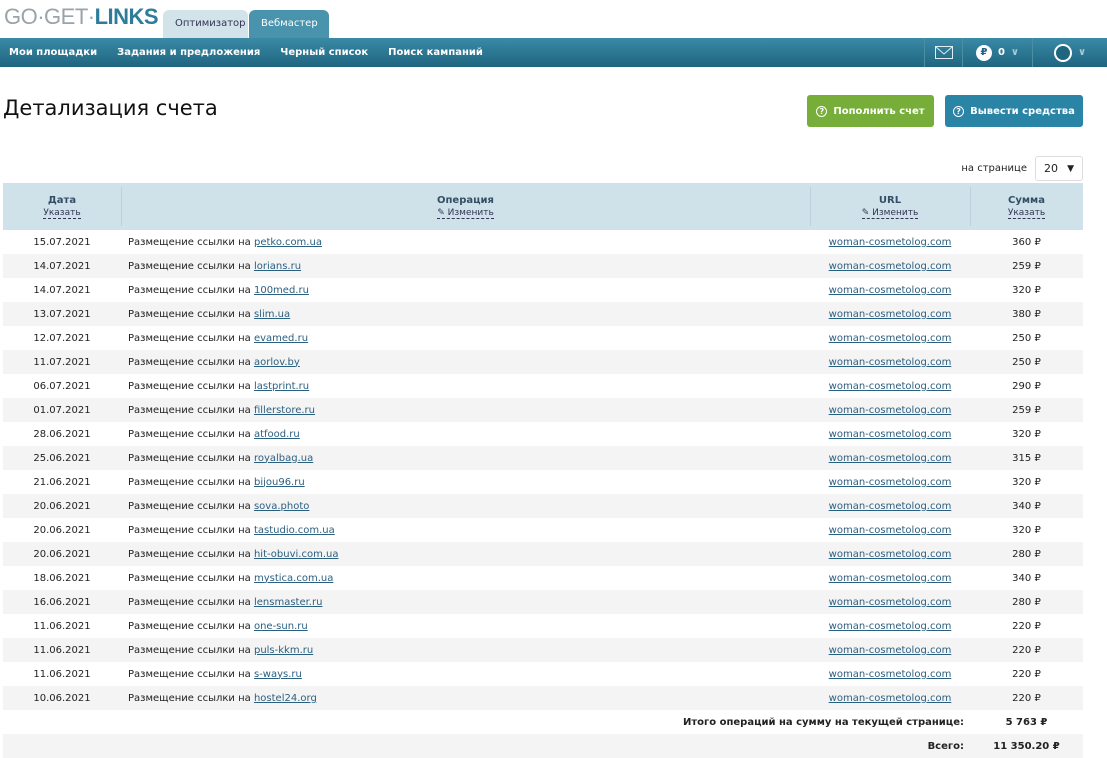  Describe the element at coordinates (890, 213) in the screenshot. I see `url-filter-link: ✎ Изменить` at that location.